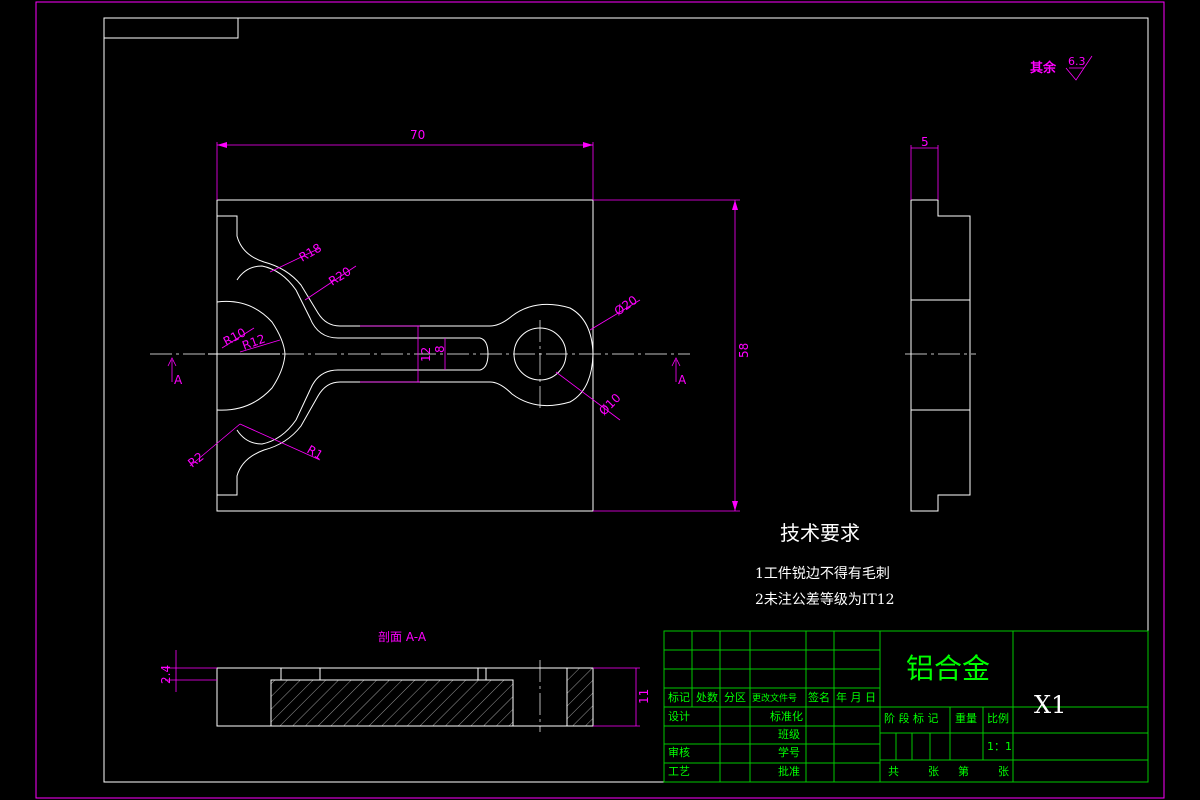 The height and width of the screenshot is (800, 1200). I want to click on section-view: 剖面 A-A 2.4 11, so click(405, 681).